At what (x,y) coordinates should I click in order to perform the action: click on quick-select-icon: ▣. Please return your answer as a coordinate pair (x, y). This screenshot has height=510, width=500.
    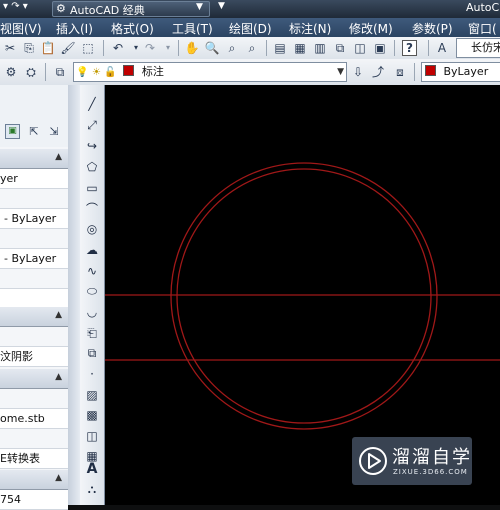
    Looking at the image, I should click on (12, 131).